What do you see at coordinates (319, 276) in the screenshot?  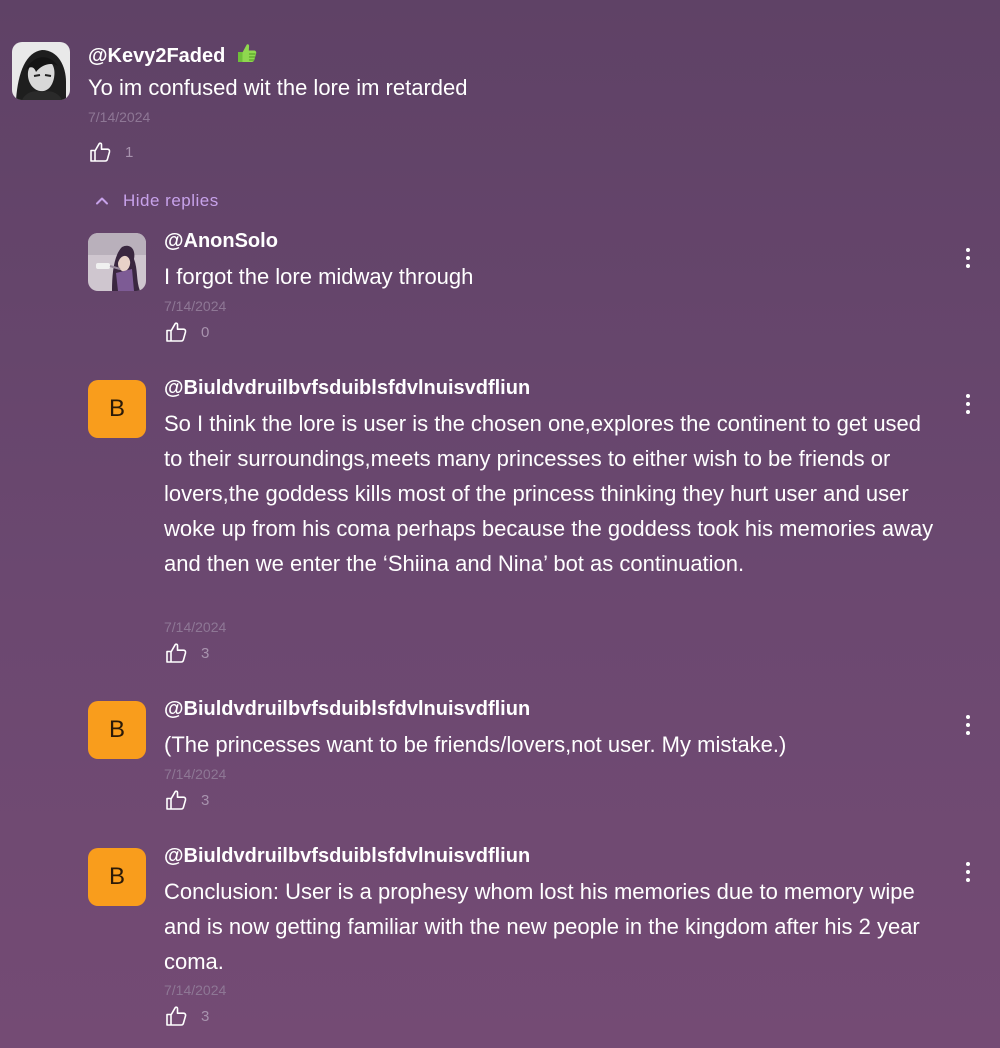 I see `reply-text: I forgot the lore midway through` at bounding box center [319, 276].